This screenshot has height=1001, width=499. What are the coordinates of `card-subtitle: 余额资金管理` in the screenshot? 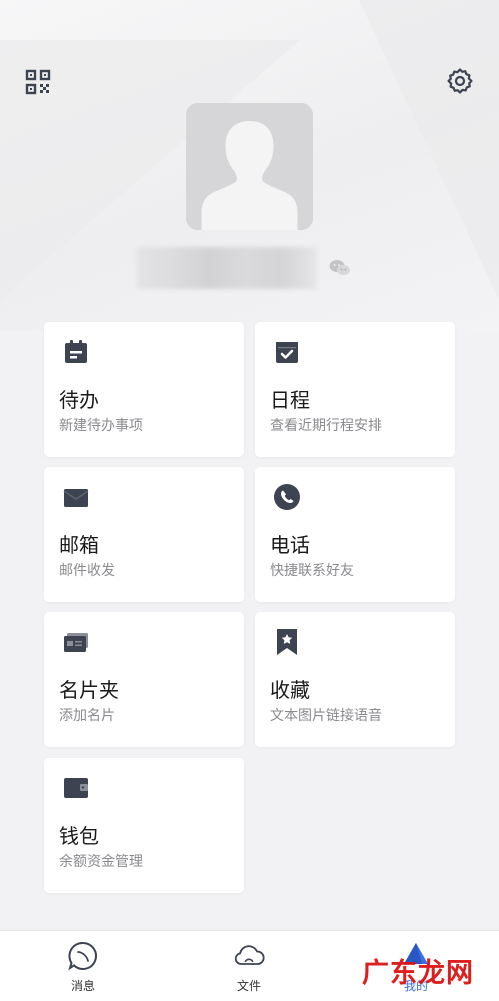 It's located at (101, 862).